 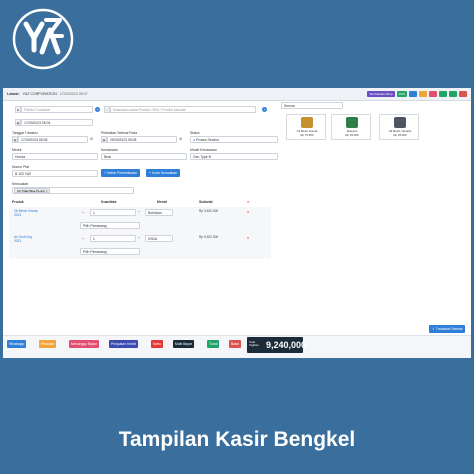 What do you see at coordinates (17, 344) in the screenshot?
I see `whatsapp-button: Whatsapp` at bounding box center [17, 344].